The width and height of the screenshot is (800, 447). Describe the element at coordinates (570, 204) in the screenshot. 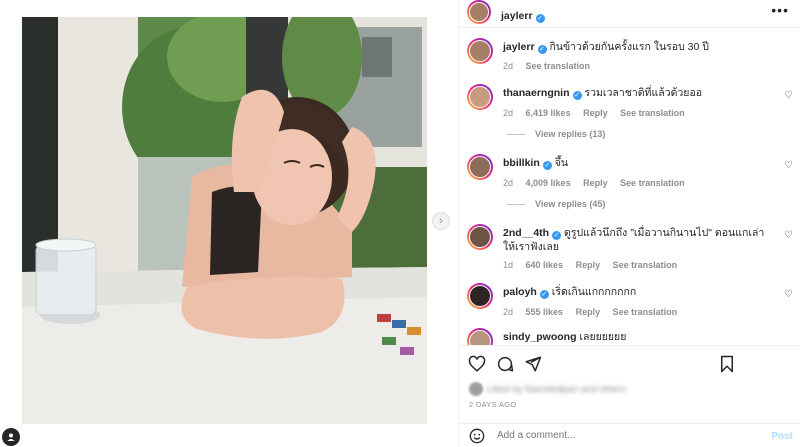

I see `view-replies-label: View replies (45)` at that location.